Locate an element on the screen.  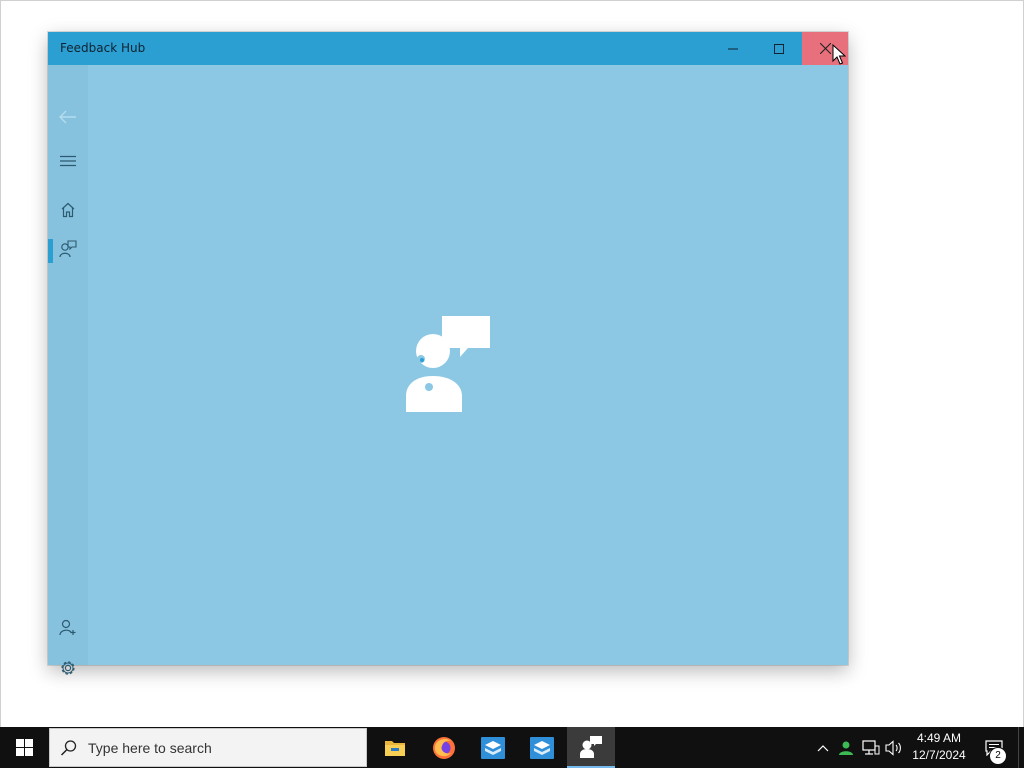
close-icon is located at coordinates (825, 48).